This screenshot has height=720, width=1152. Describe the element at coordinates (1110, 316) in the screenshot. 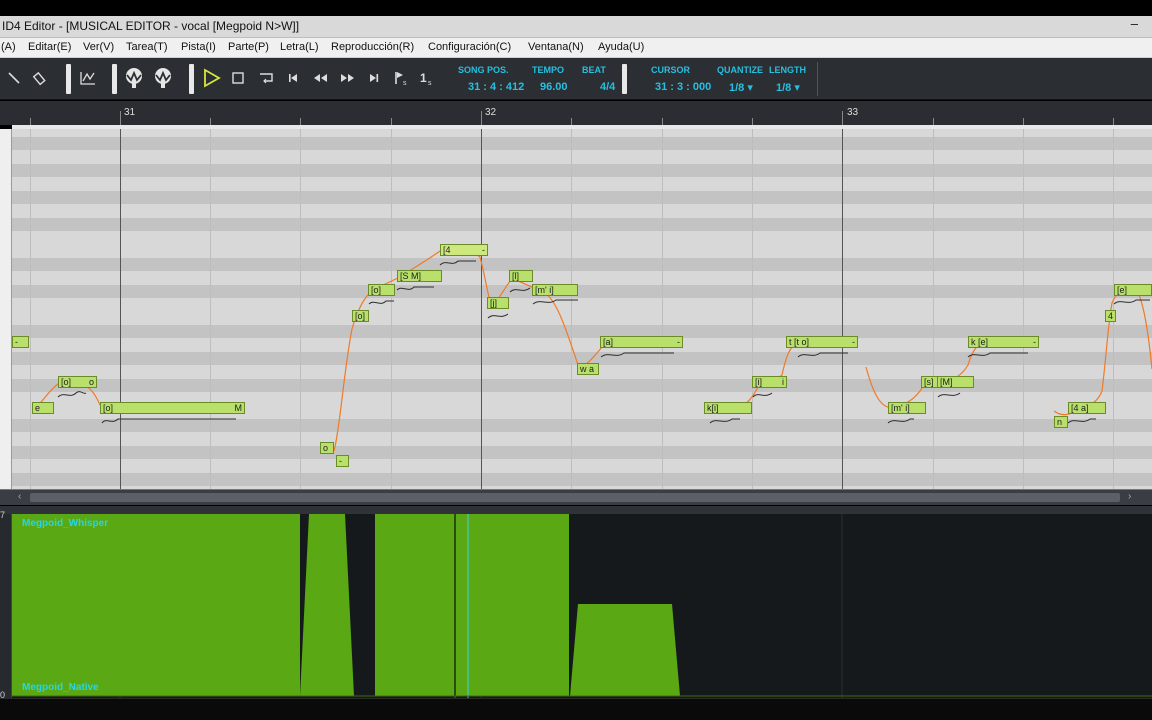

I see `note-block: 4` at that location.